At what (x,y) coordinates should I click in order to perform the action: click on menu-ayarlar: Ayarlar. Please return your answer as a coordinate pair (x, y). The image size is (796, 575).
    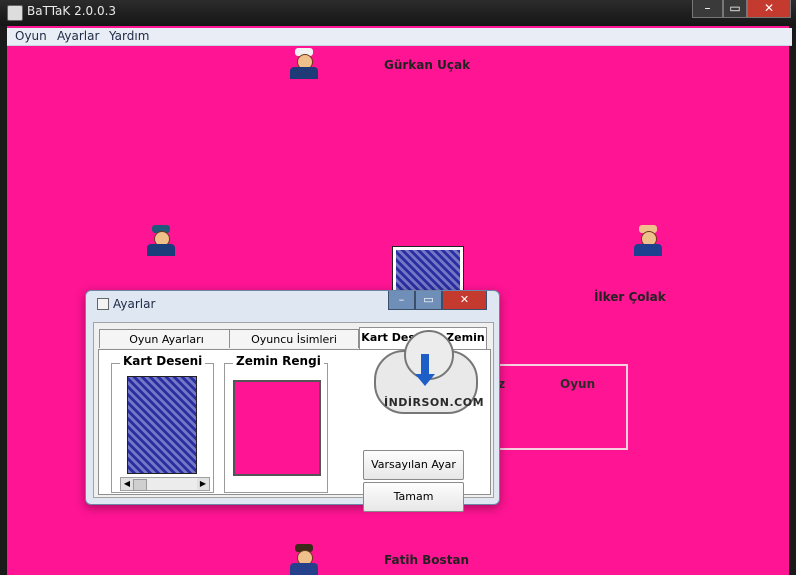
    Looking at the image, I should click on (78, 36).